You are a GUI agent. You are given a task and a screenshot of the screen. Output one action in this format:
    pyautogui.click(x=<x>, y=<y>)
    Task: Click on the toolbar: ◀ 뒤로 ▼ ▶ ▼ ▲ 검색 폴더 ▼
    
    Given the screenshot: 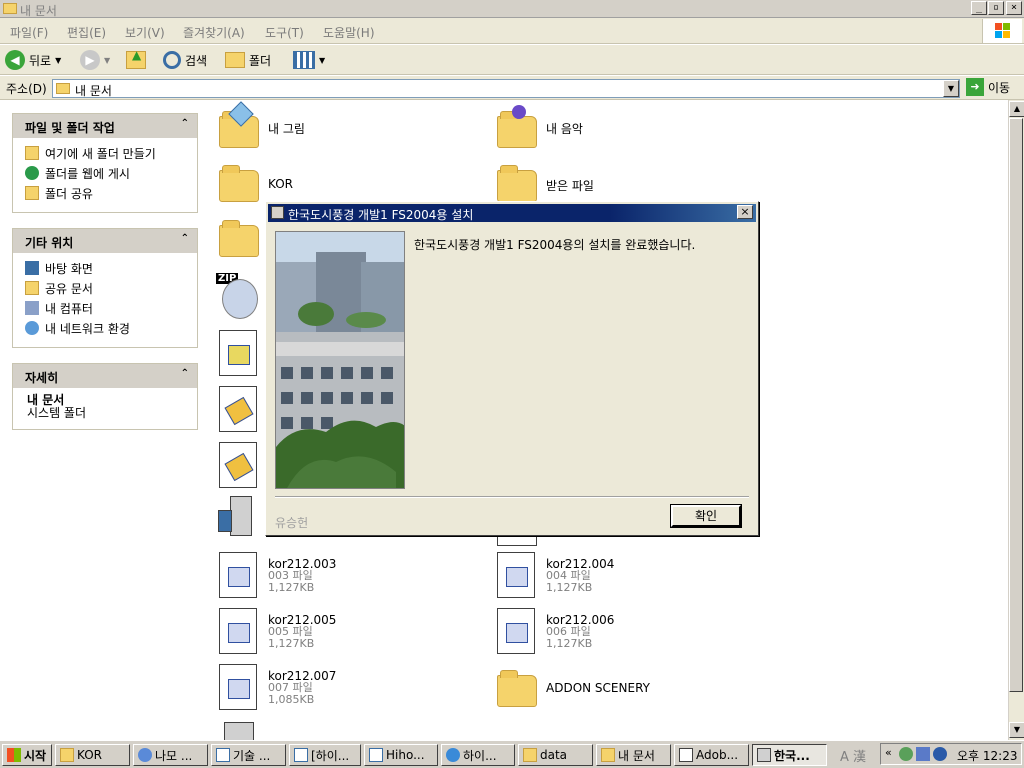 What is the action you would take?
    pyautogui.click(x=512, y=60)
    